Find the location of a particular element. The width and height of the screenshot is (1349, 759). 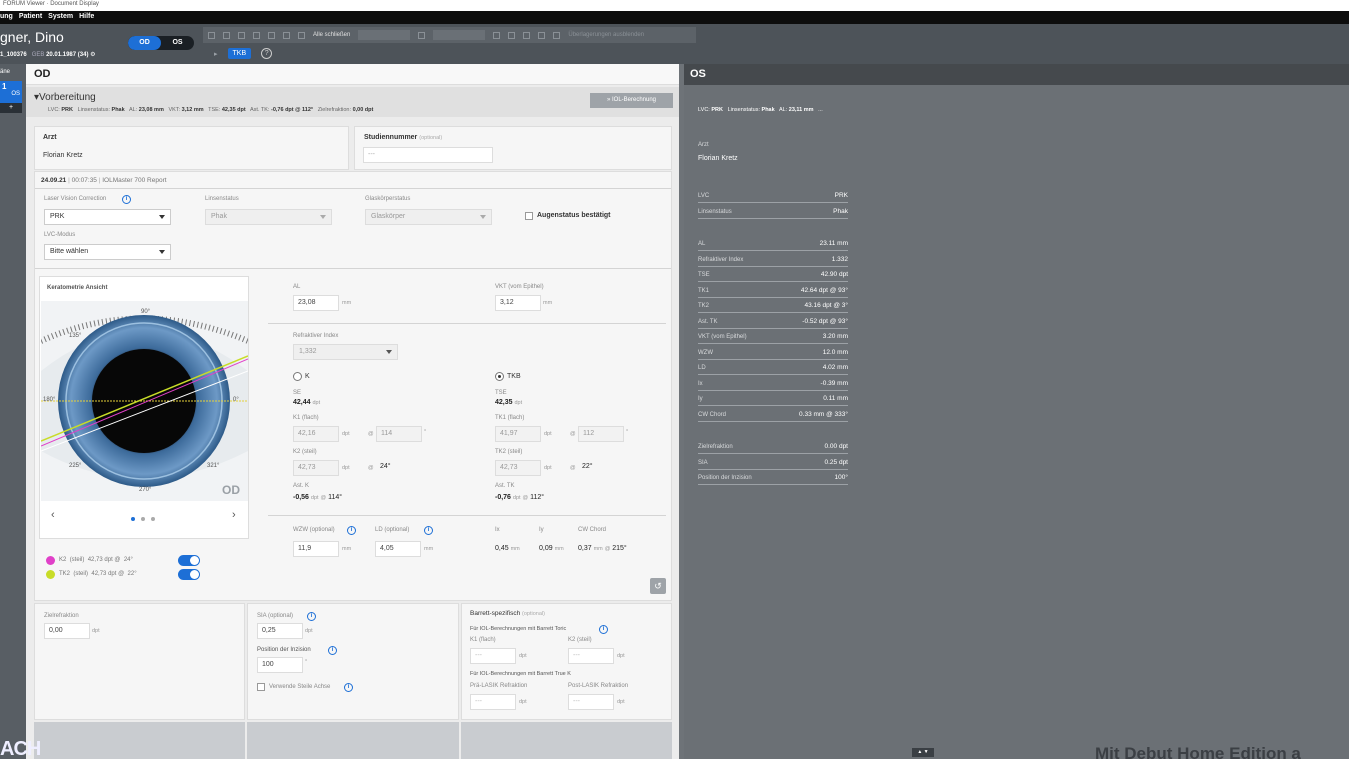

se-value: 42,44 dpt is located at coordinates (306, 402).